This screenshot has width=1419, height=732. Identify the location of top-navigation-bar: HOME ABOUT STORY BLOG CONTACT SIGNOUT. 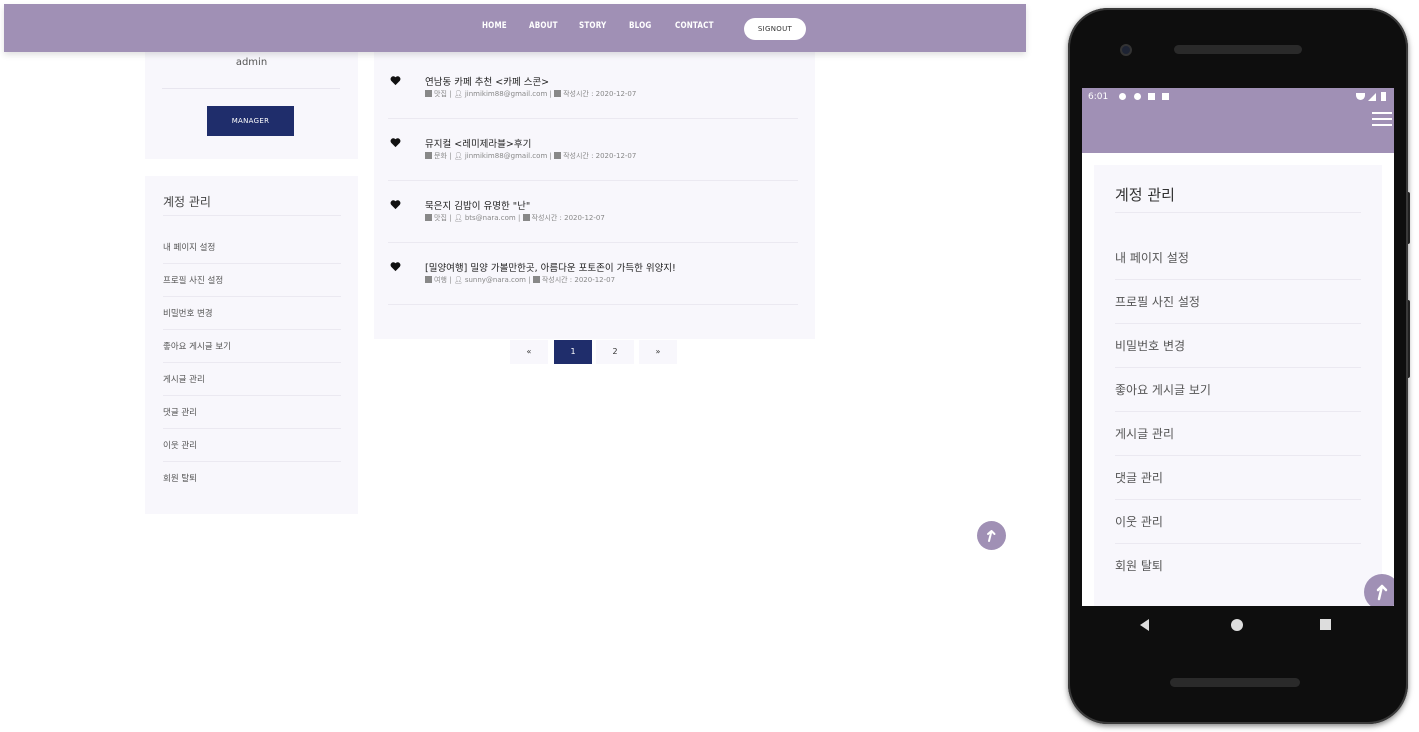
(515, 28).